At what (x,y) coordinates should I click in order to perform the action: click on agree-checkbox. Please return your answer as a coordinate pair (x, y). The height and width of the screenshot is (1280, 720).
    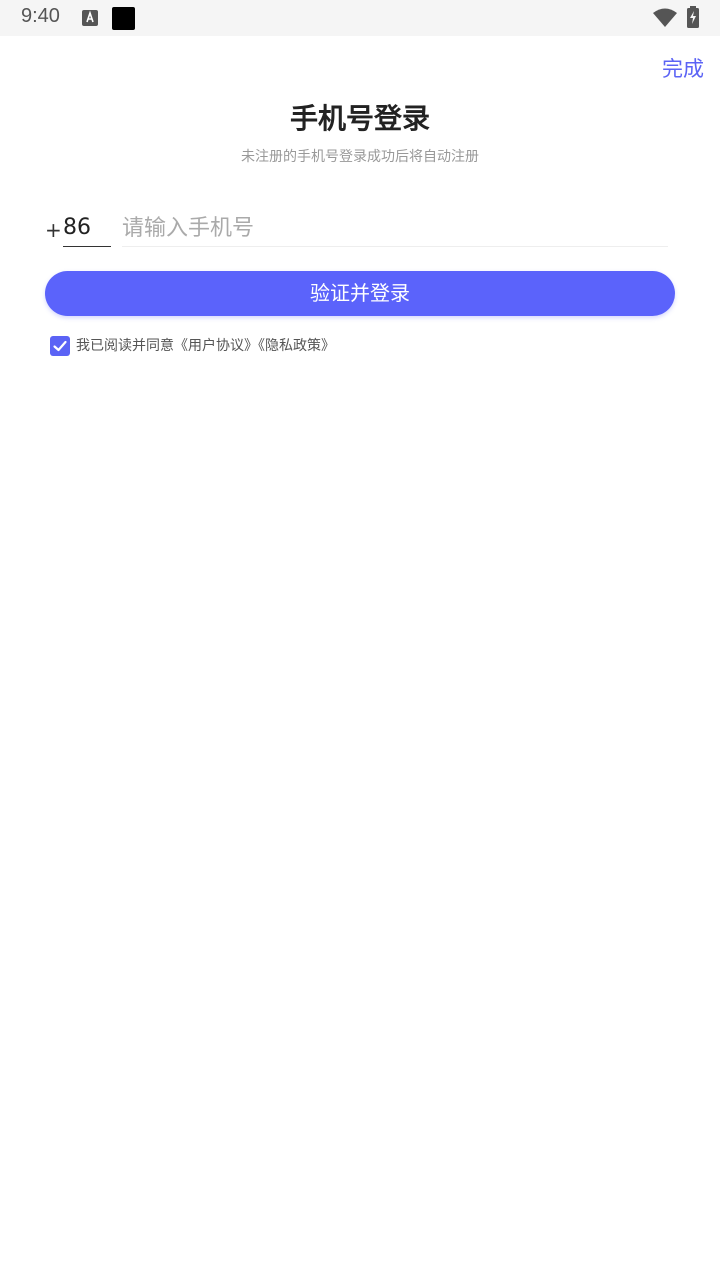
    Looking at the image, I should click on (60, 346).